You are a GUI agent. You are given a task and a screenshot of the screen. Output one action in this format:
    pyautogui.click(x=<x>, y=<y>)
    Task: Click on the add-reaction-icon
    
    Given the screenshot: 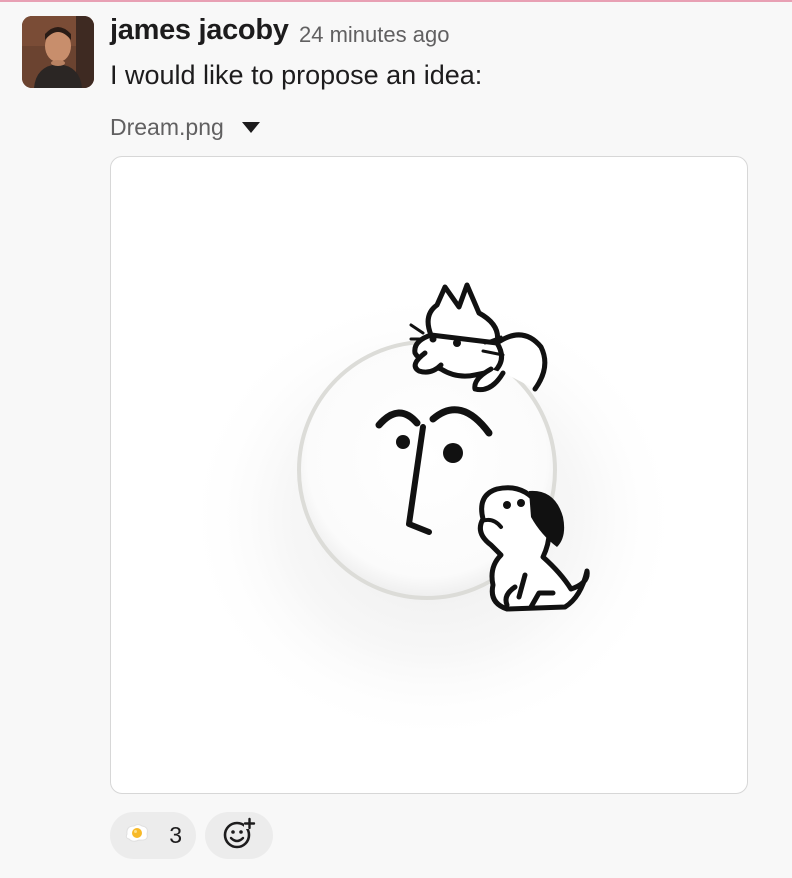 What is the action you would take?
    pyautogui.click(x=239, y=835)
    